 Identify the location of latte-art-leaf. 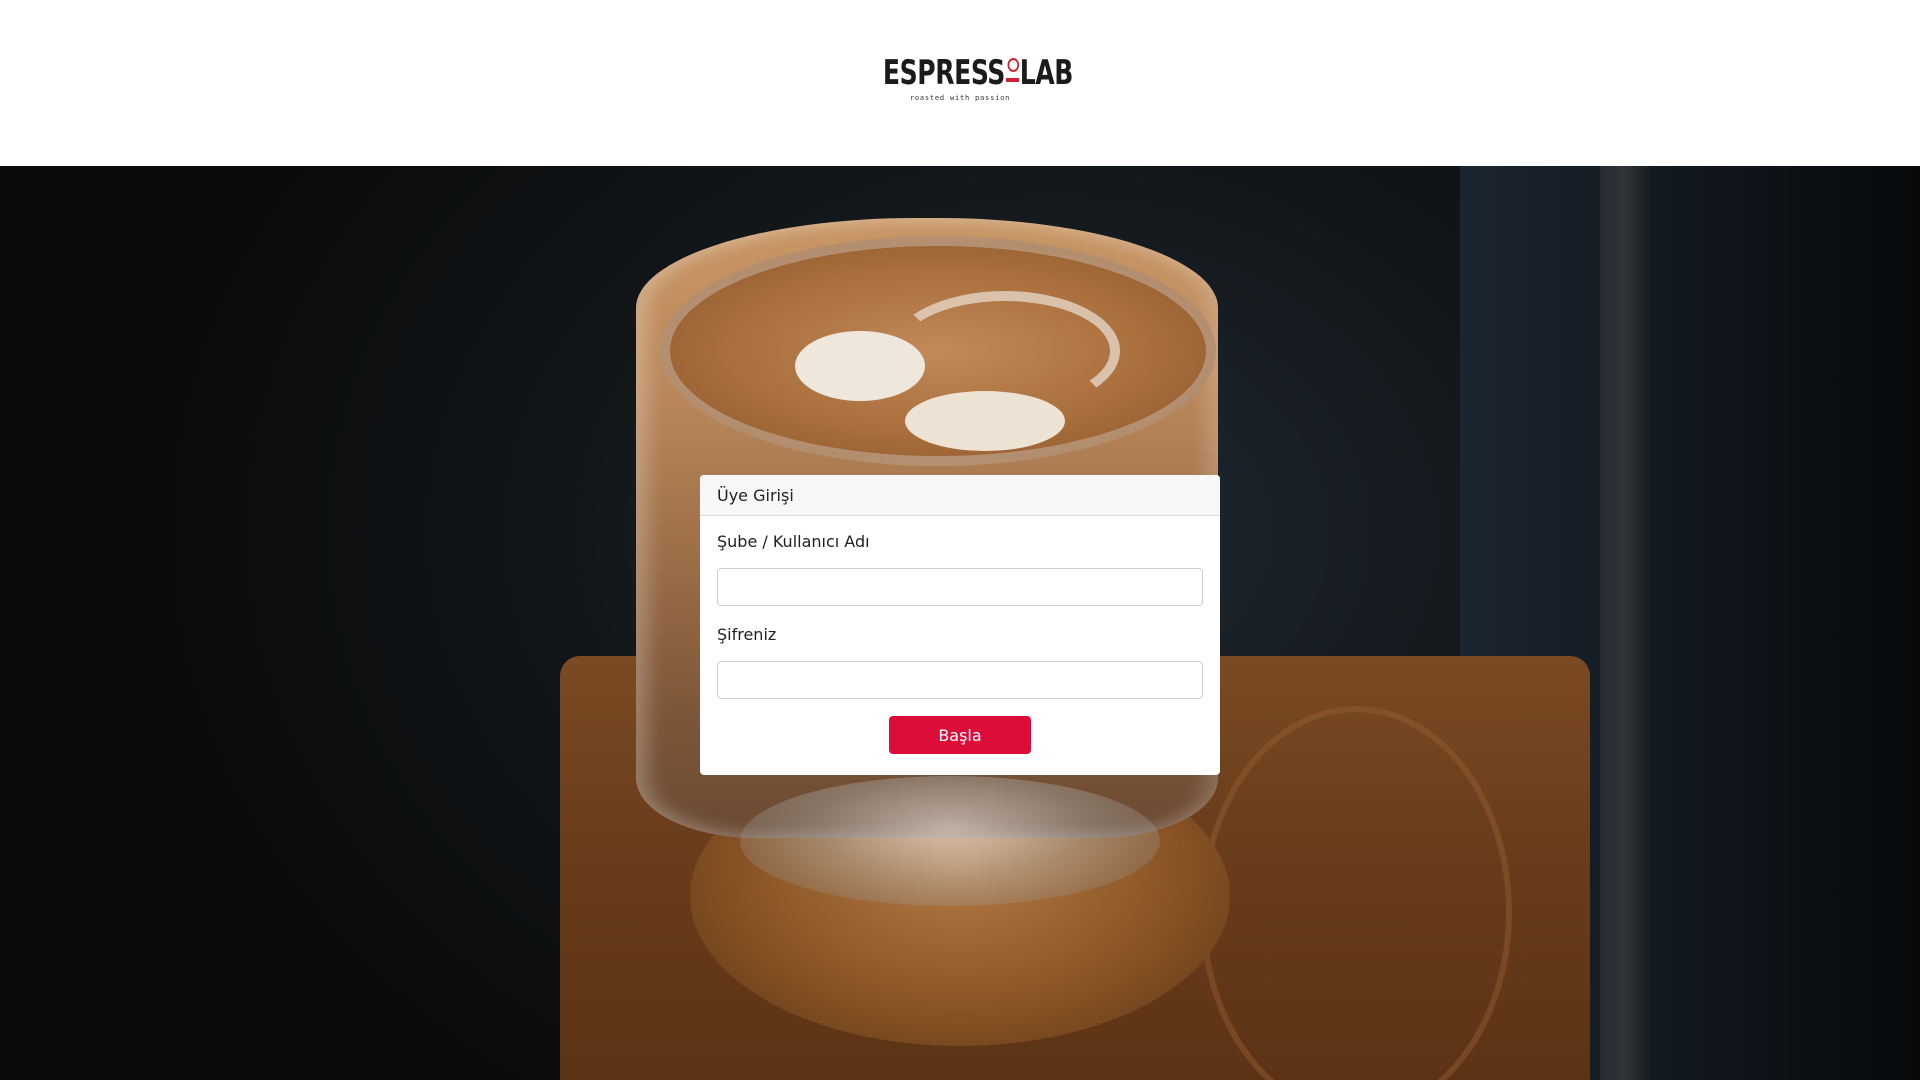
(985, 421).